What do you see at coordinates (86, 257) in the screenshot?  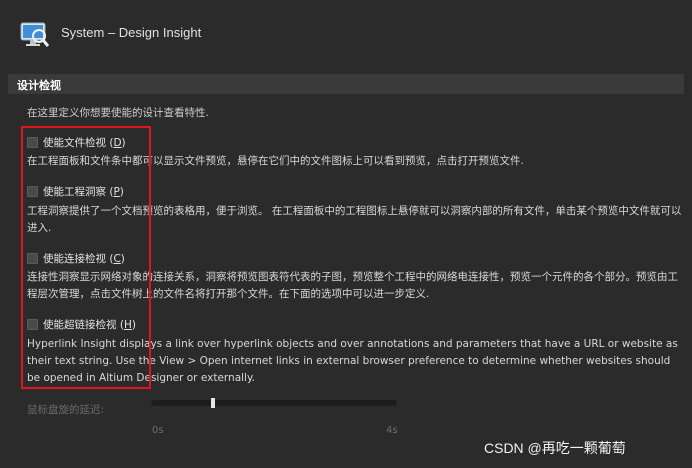 I see `highlight-box` at bounding box center [86, 257].